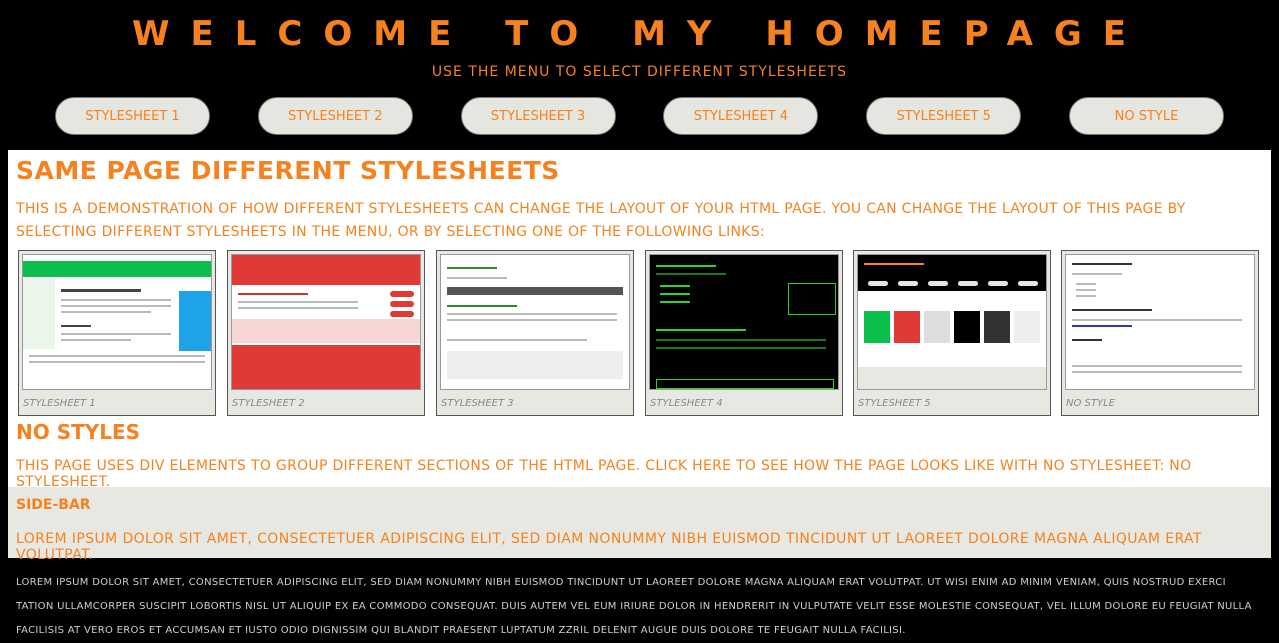 The width and height of the screenshot is (1279, 643). What do you see at coordinates (78, 432) in the screenshot?
I see `no-styles-heading: No Styles` at bounding box center [78, 432].